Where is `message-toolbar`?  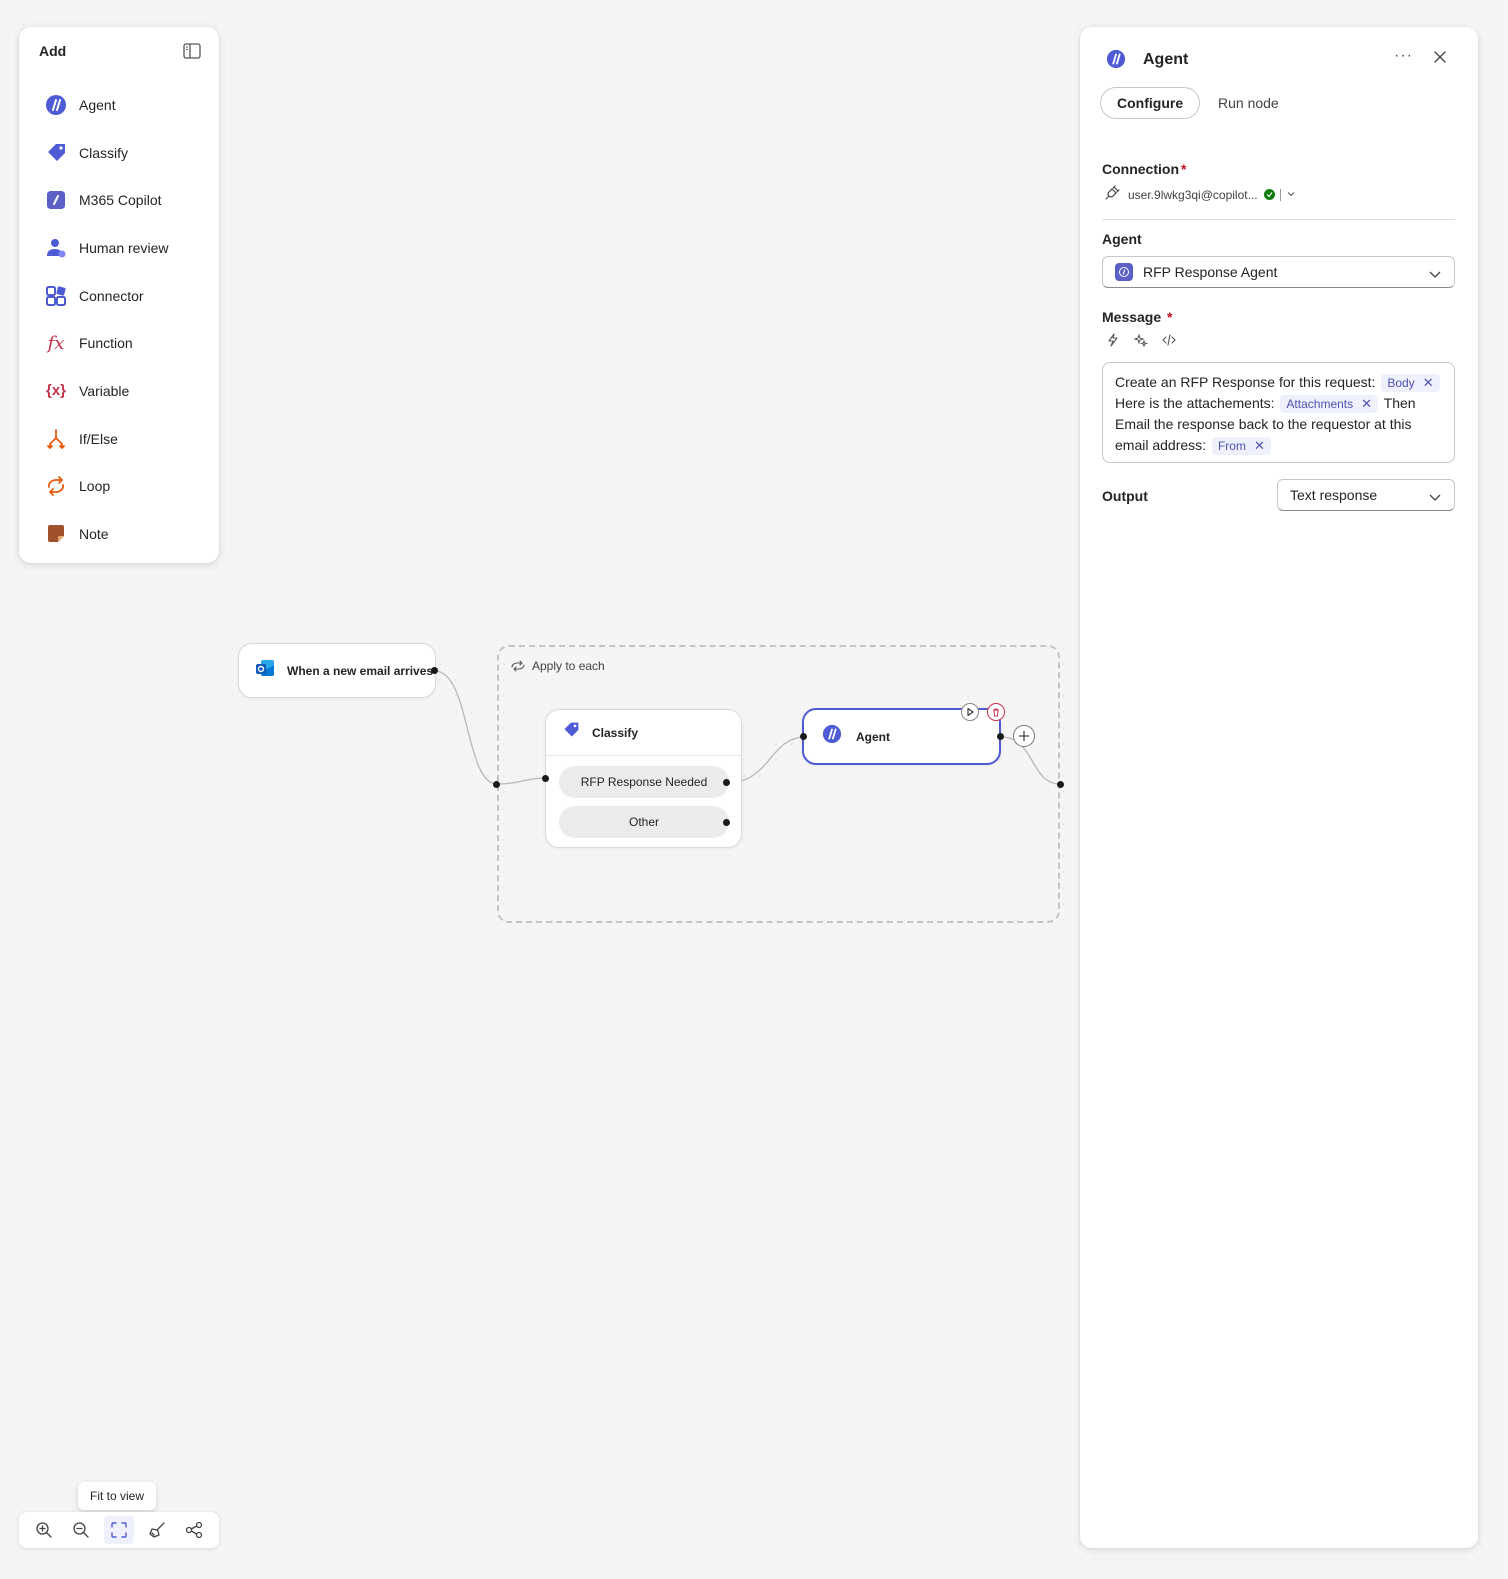 message-toolbar is located at coordinates (1141, 342).